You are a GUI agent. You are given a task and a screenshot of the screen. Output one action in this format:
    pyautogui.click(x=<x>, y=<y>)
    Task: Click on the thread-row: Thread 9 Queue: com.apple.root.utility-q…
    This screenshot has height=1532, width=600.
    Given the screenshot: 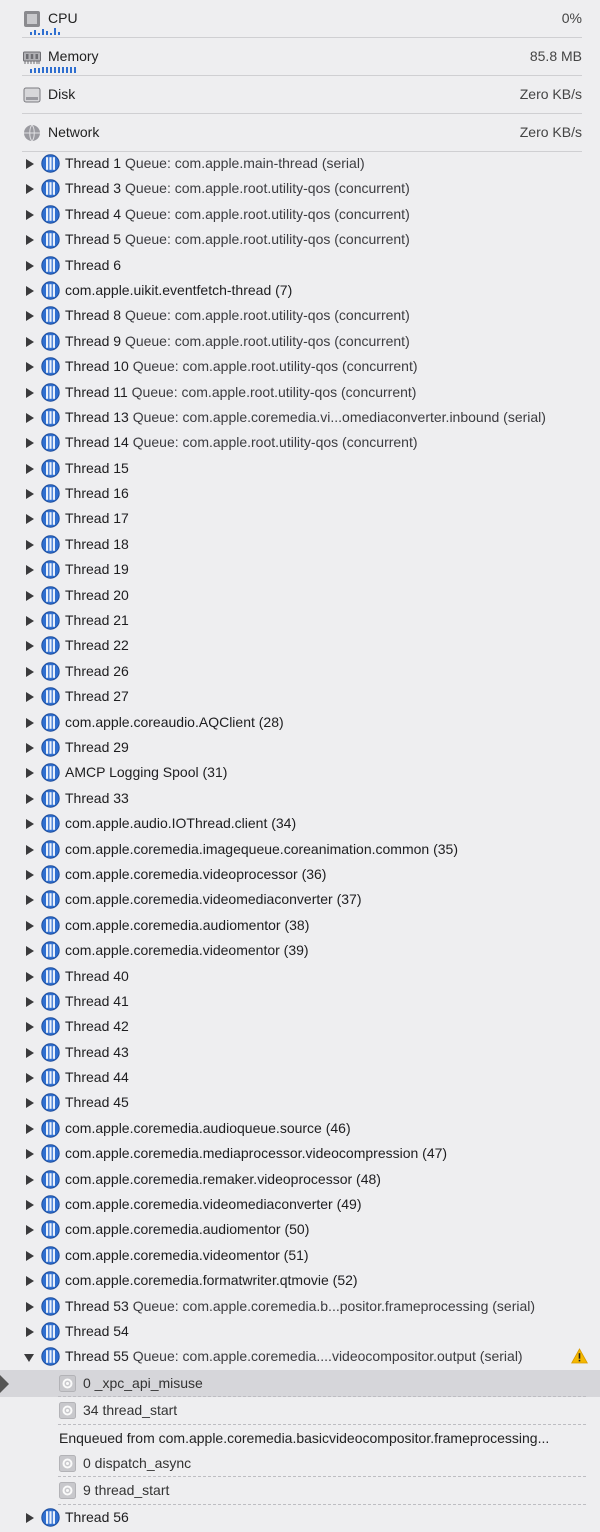 What is the action you would take?
    pyautogui.click(x=300, y=341)
    